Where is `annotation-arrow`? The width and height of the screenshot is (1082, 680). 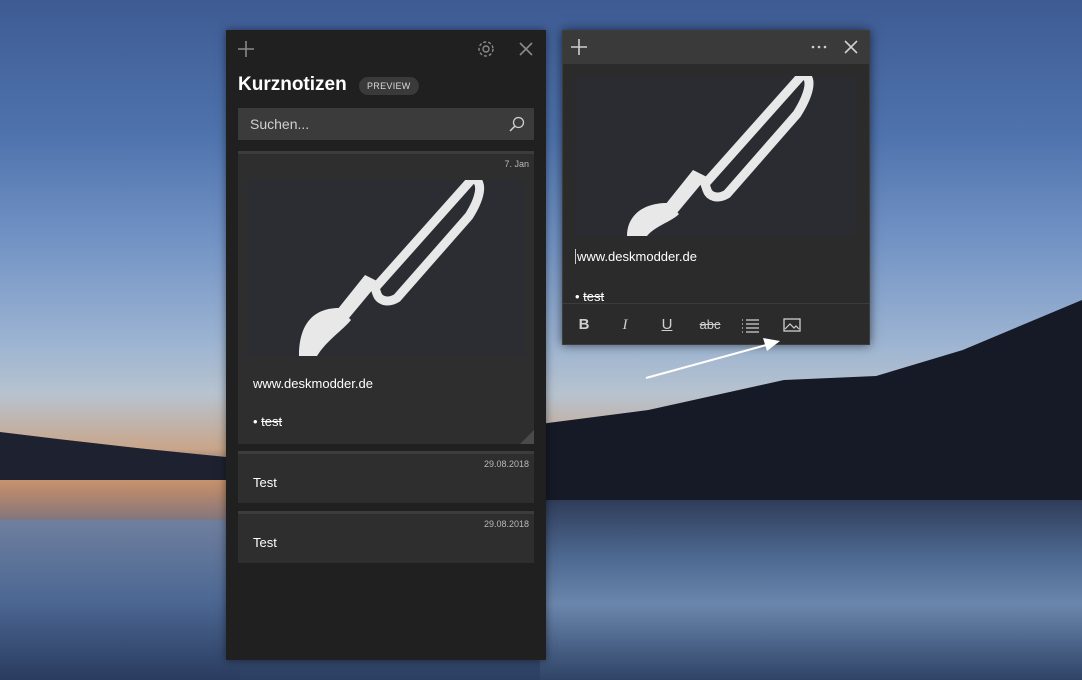 annotation-arrow is located at coordinates (712, 358).